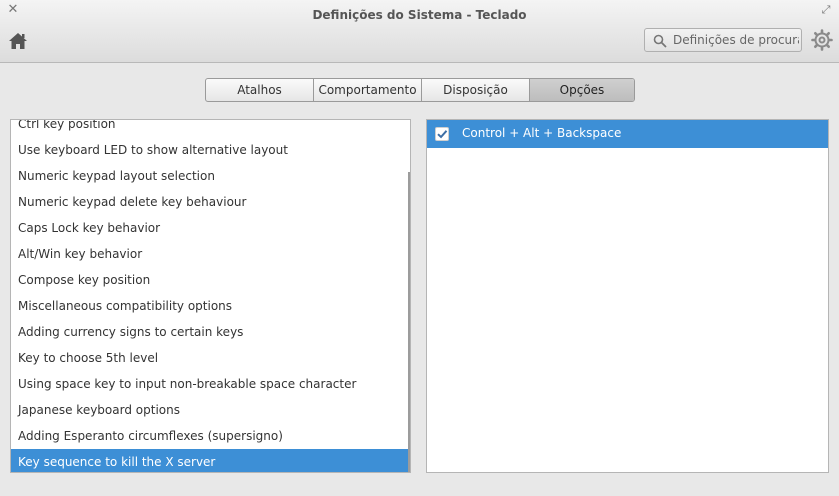 This screenshot has width=839, height=496. Describe the element at coordinates (210, 228) in the screenshot. I see `list-item: Caps Lock key behavior` at that location.